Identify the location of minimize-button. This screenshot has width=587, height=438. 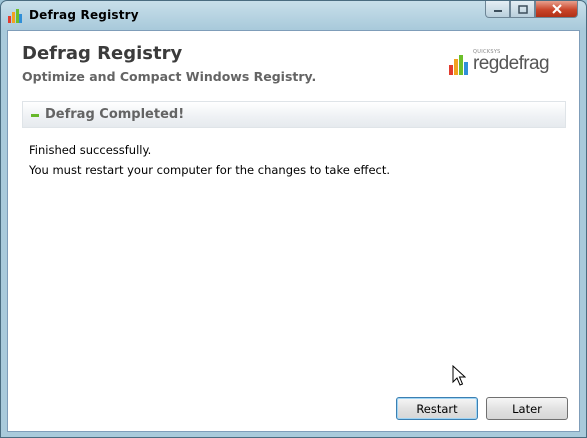
(497, 9).